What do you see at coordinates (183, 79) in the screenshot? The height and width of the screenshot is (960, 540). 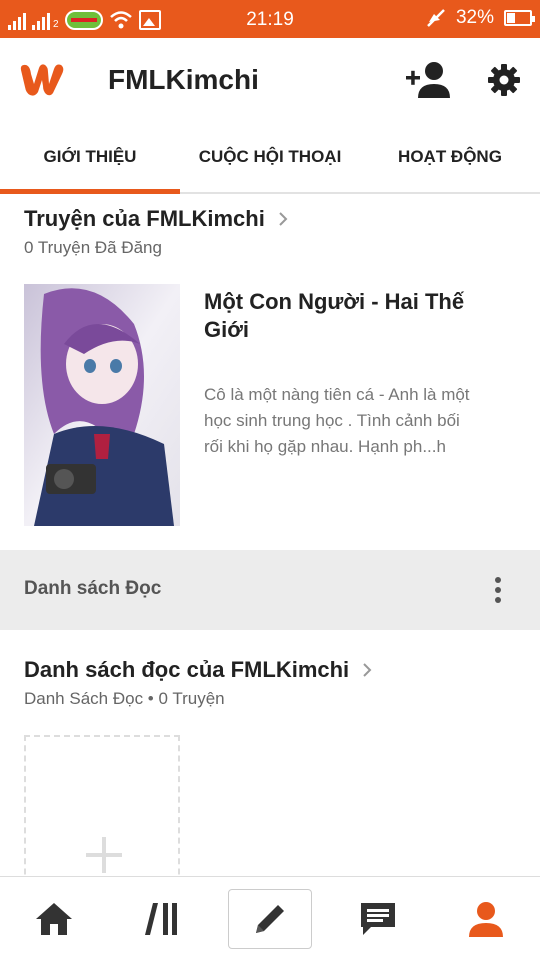 I see `page-title: FMLKimchi` at bounding box center [183, 79].